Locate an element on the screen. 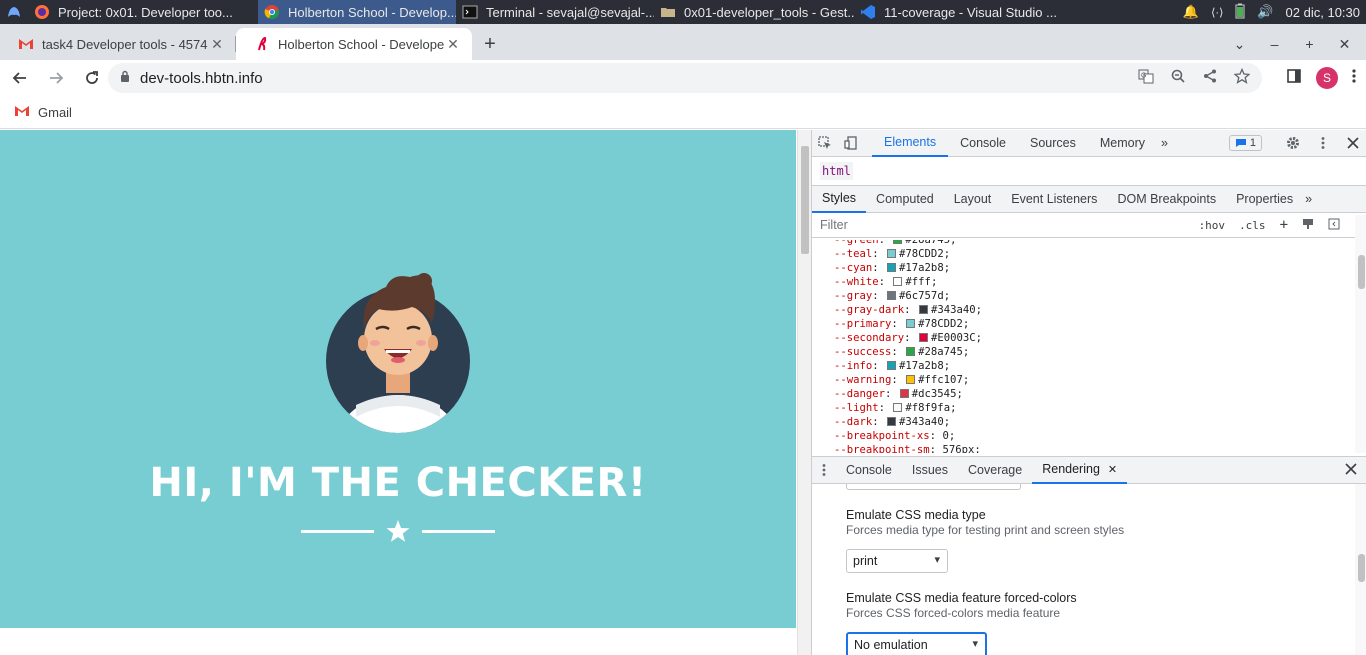 This screenshot has width=1366, height=655. inspect-element-icon is located at coordinates (825, 143).